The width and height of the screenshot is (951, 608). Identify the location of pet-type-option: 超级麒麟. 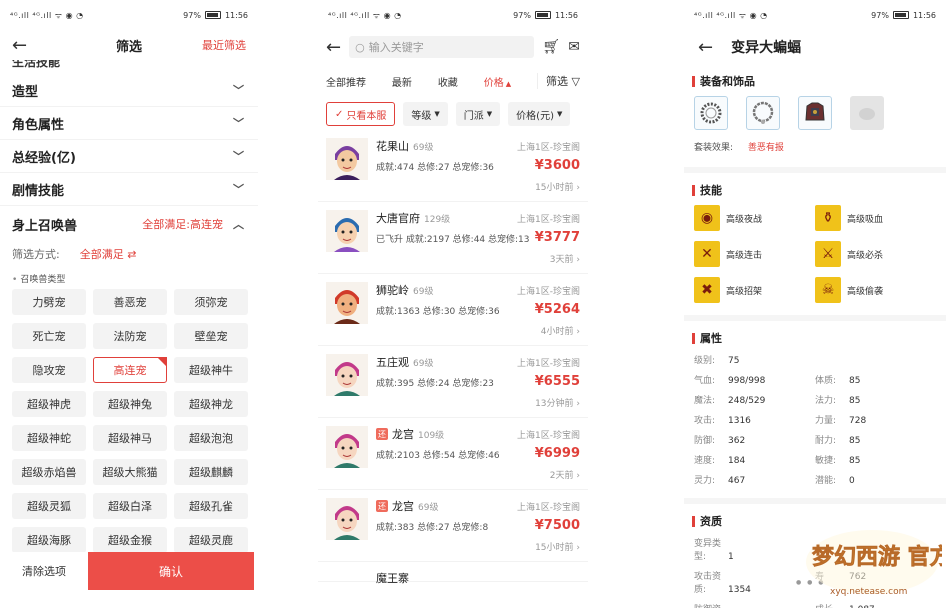
(211, 472).